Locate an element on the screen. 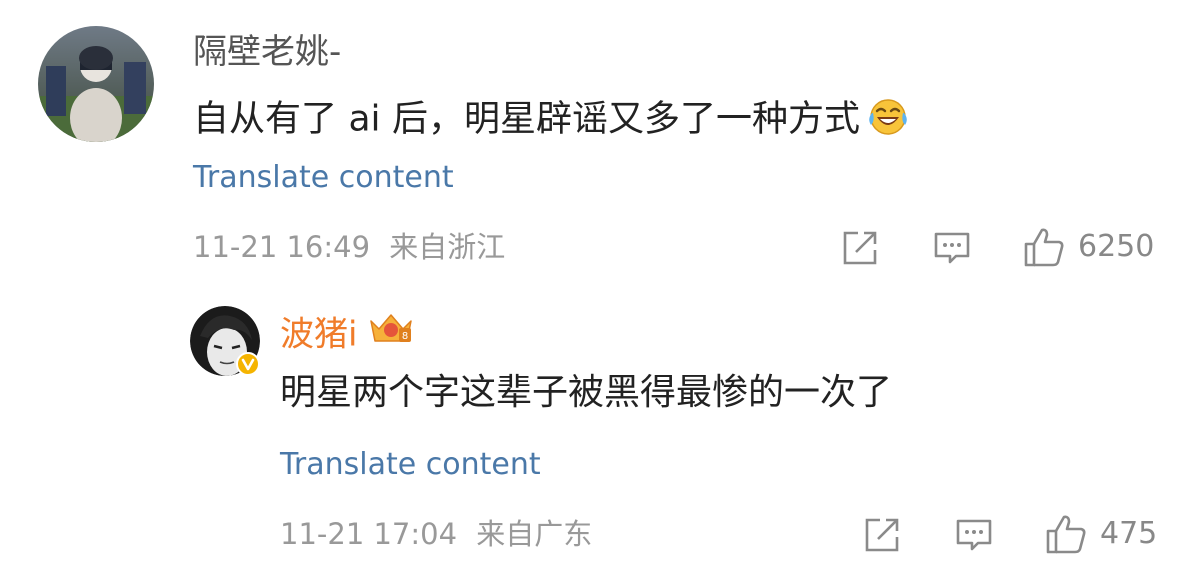 The width and height of the screenshot is (1200, 574). reply-text: 明星两个字这辈子被黑得最惨的一次了 is located at coordinates (586, 392).